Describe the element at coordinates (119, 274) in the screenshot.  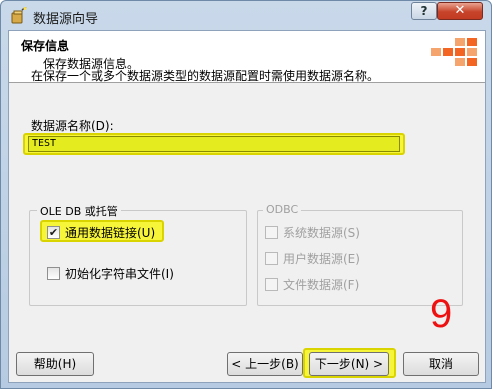
I see `init-string-file-label: 初始化字符串文件(I)` at that location.